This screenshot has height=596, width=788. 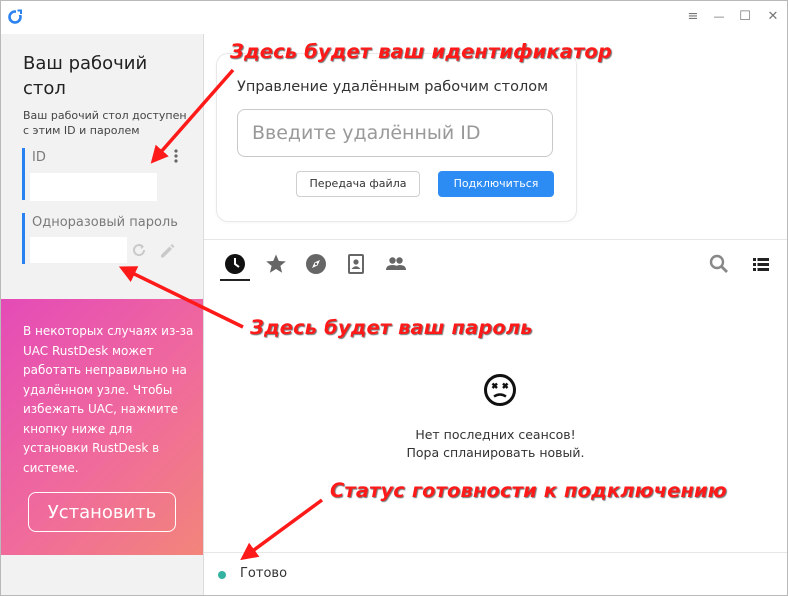 I want to click on annotation-password: Здесь будет ваш пароль, so click(x=391, y=327).